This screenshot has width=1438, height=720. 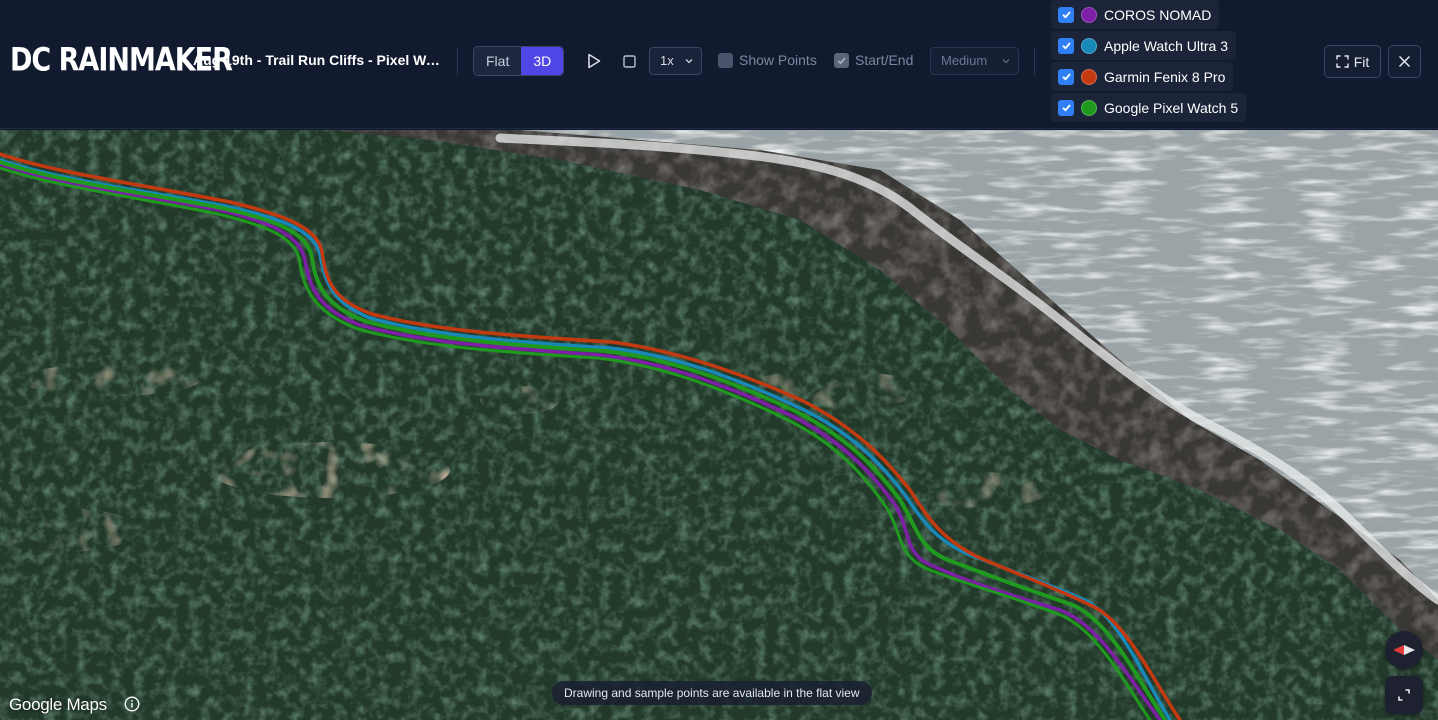 What do you see at coordinates (884, 60) in the screenshot?
I see `start-end-label: Start/End` at bounding box center [884, 60].